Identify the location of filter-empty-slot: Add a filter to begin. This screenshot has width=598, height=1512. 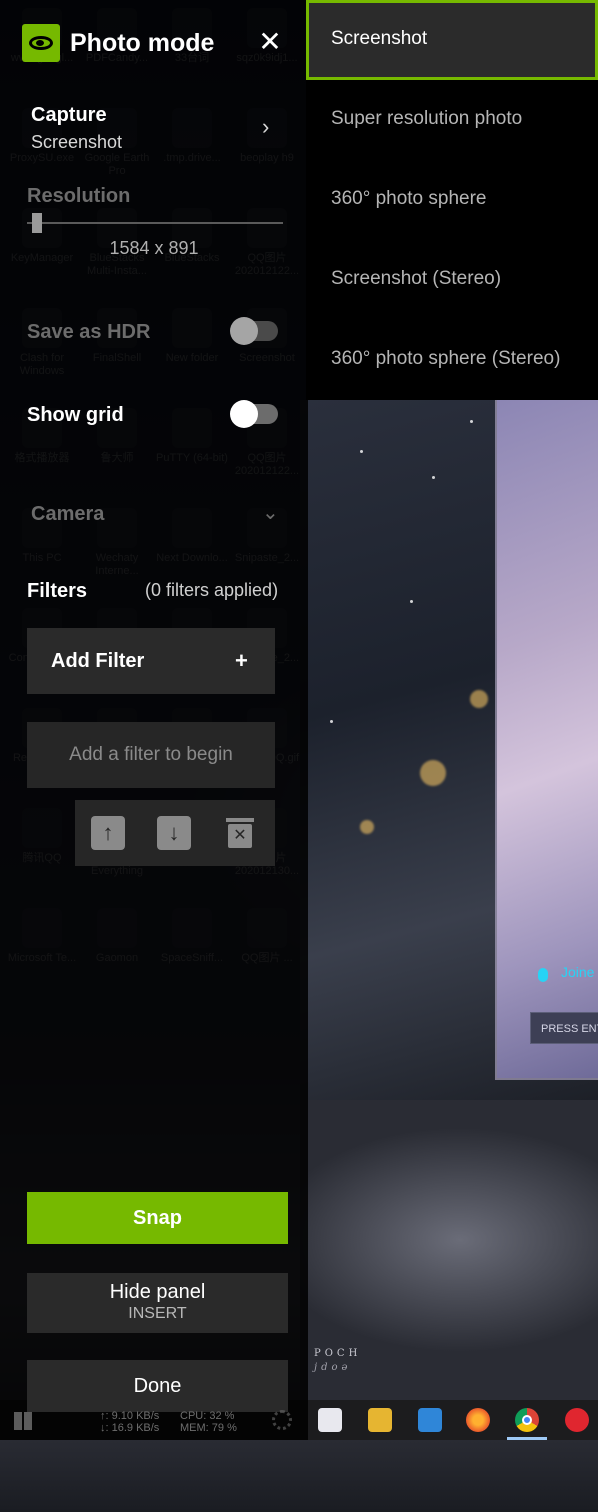
(151, 755).